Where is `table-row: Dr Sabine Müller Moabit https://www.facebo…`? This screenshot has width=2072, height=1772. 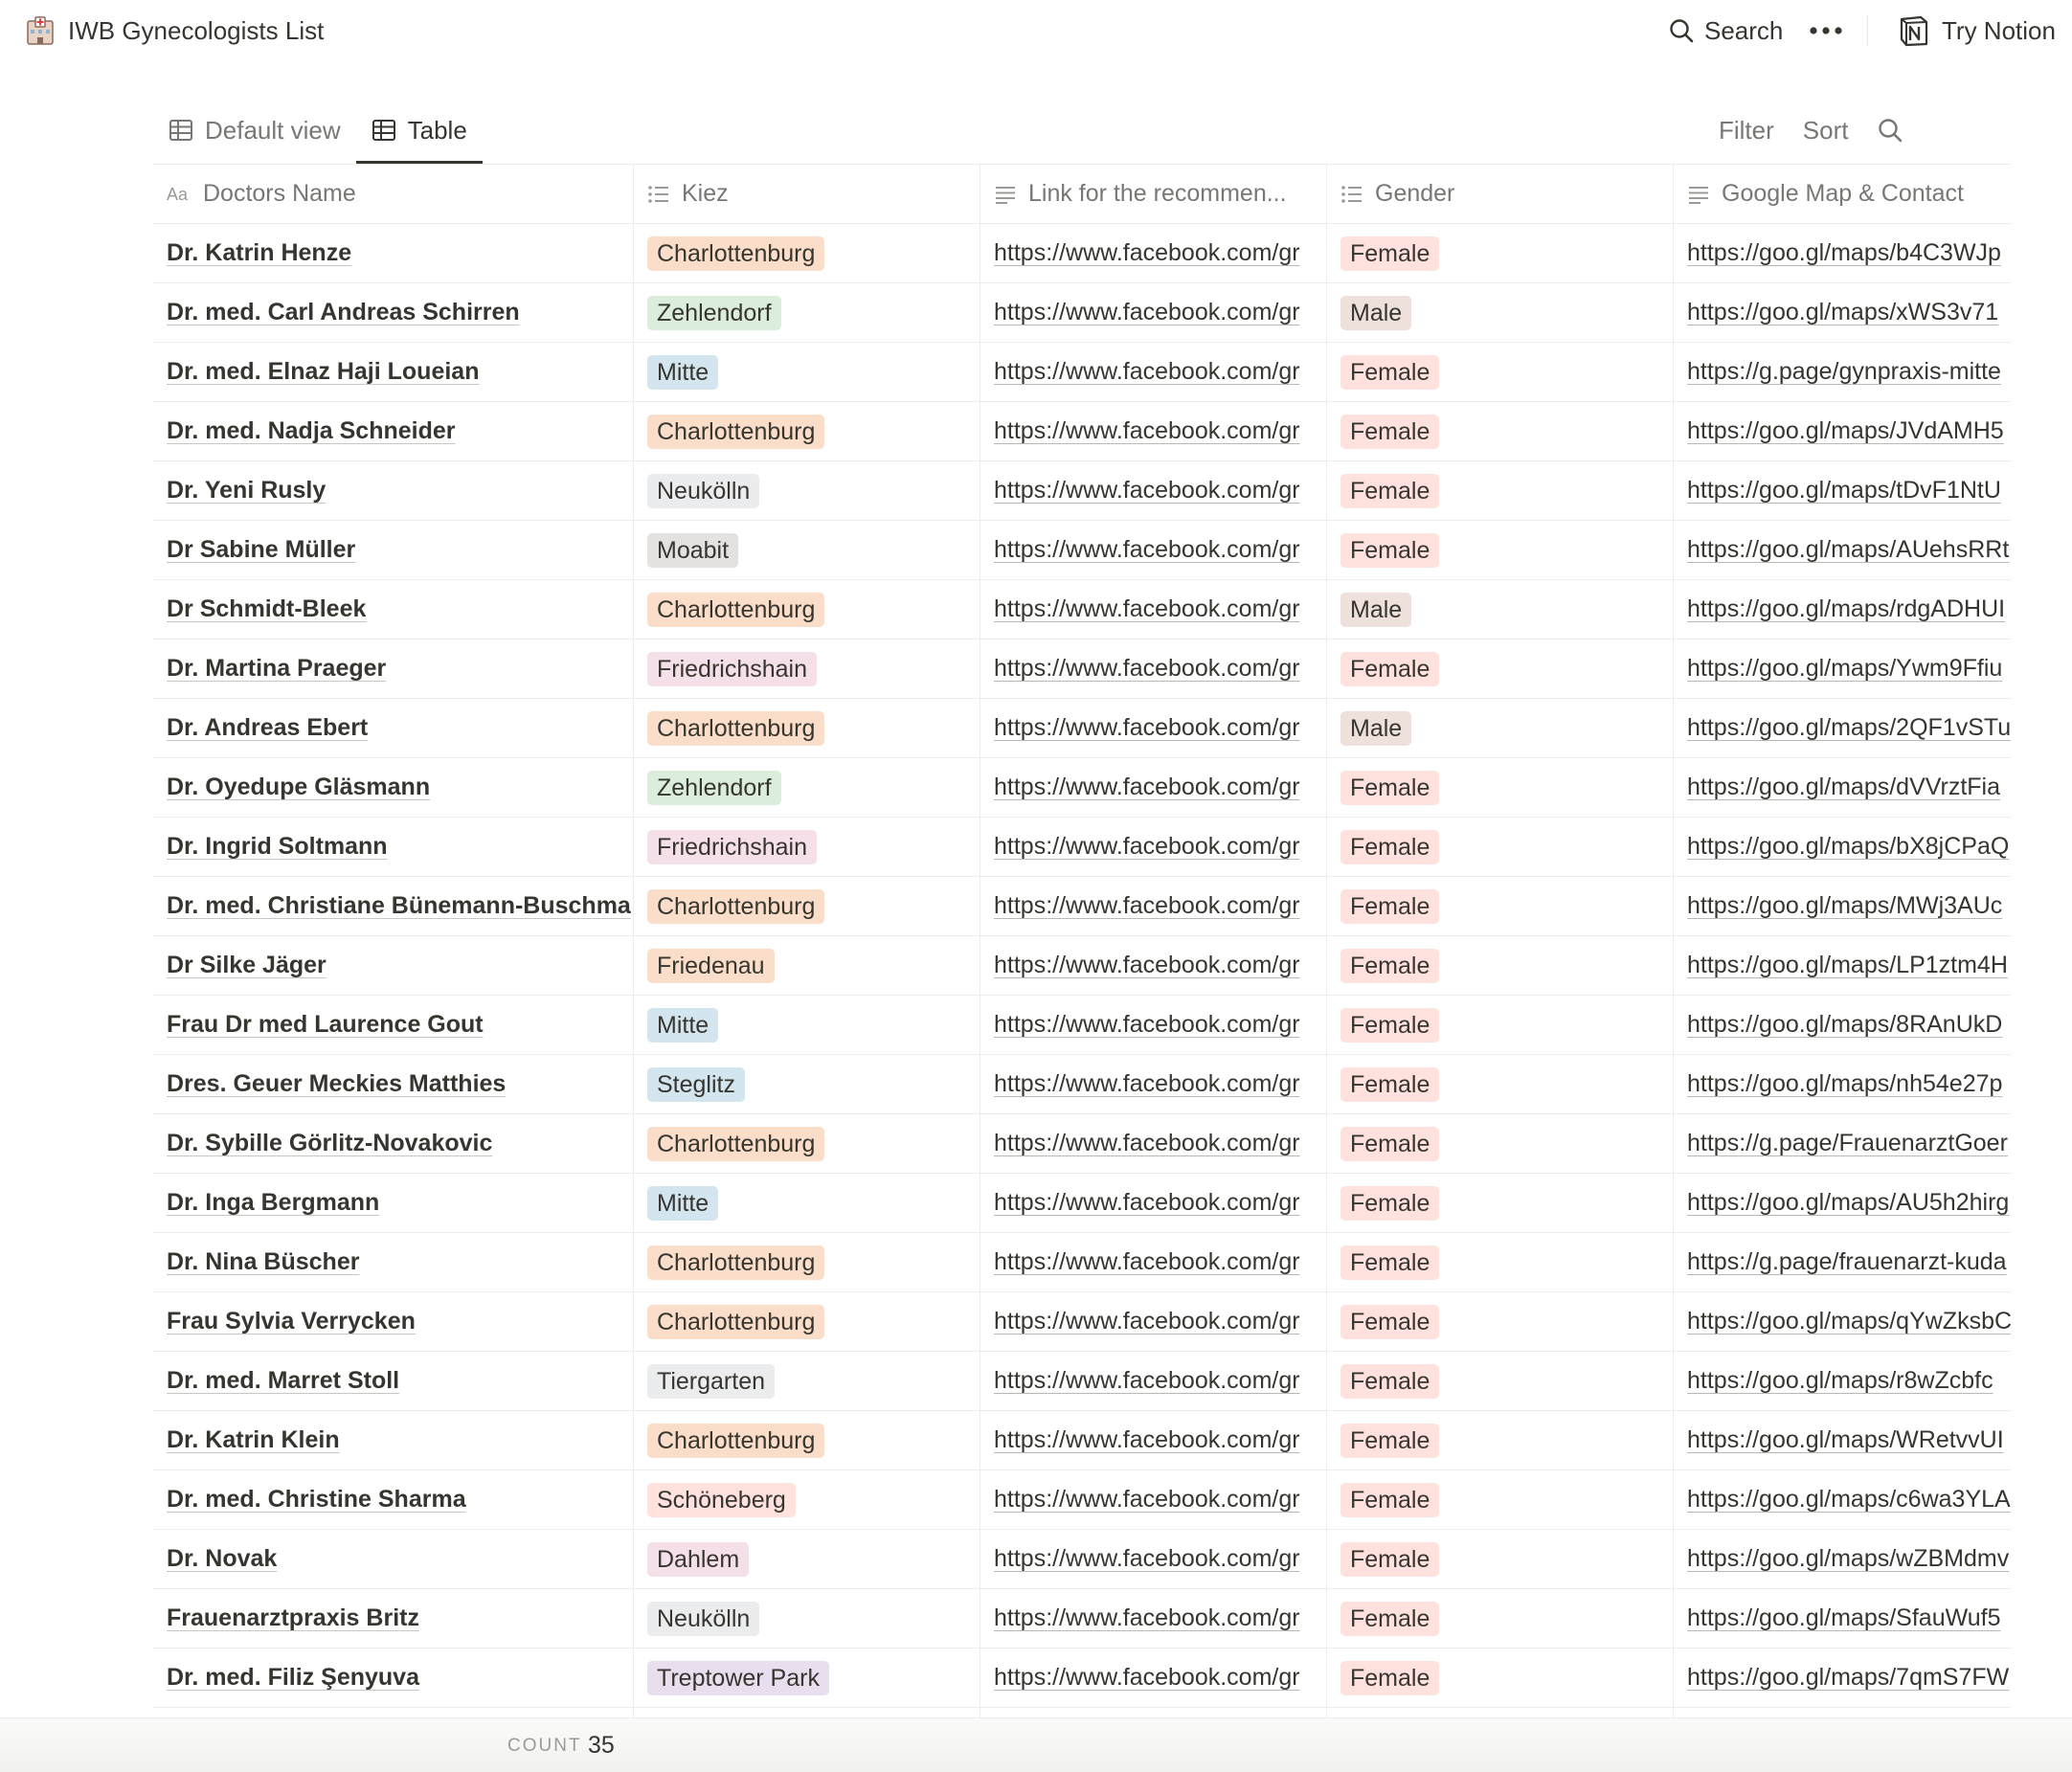
table-row: Dr Sabine Müller Moabit https://www.facebo… is located at coordinates (1082, 550).